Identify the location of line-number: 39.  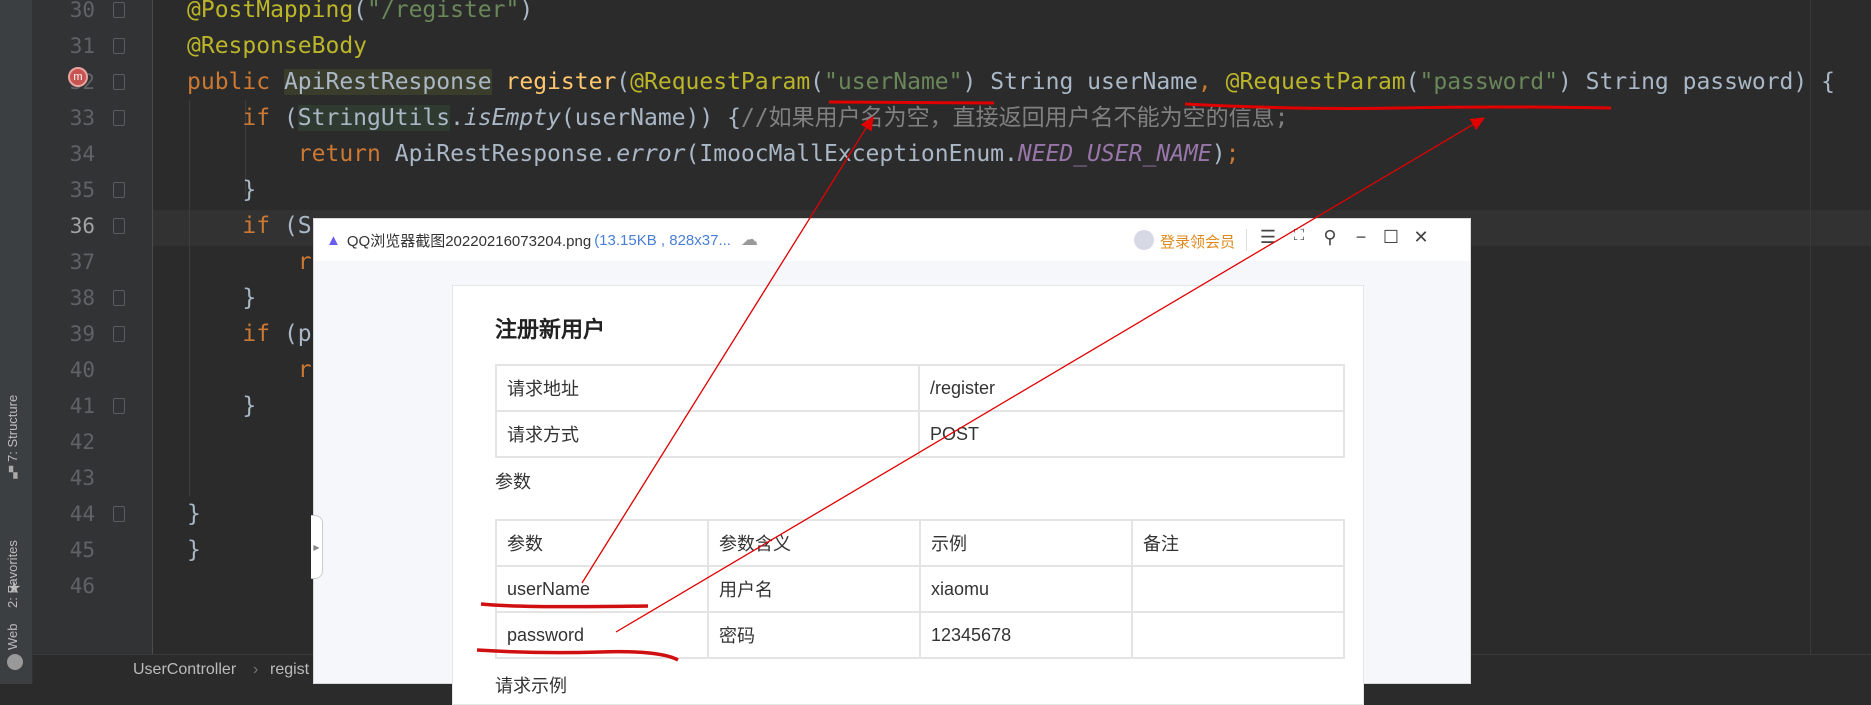
(82, 334).